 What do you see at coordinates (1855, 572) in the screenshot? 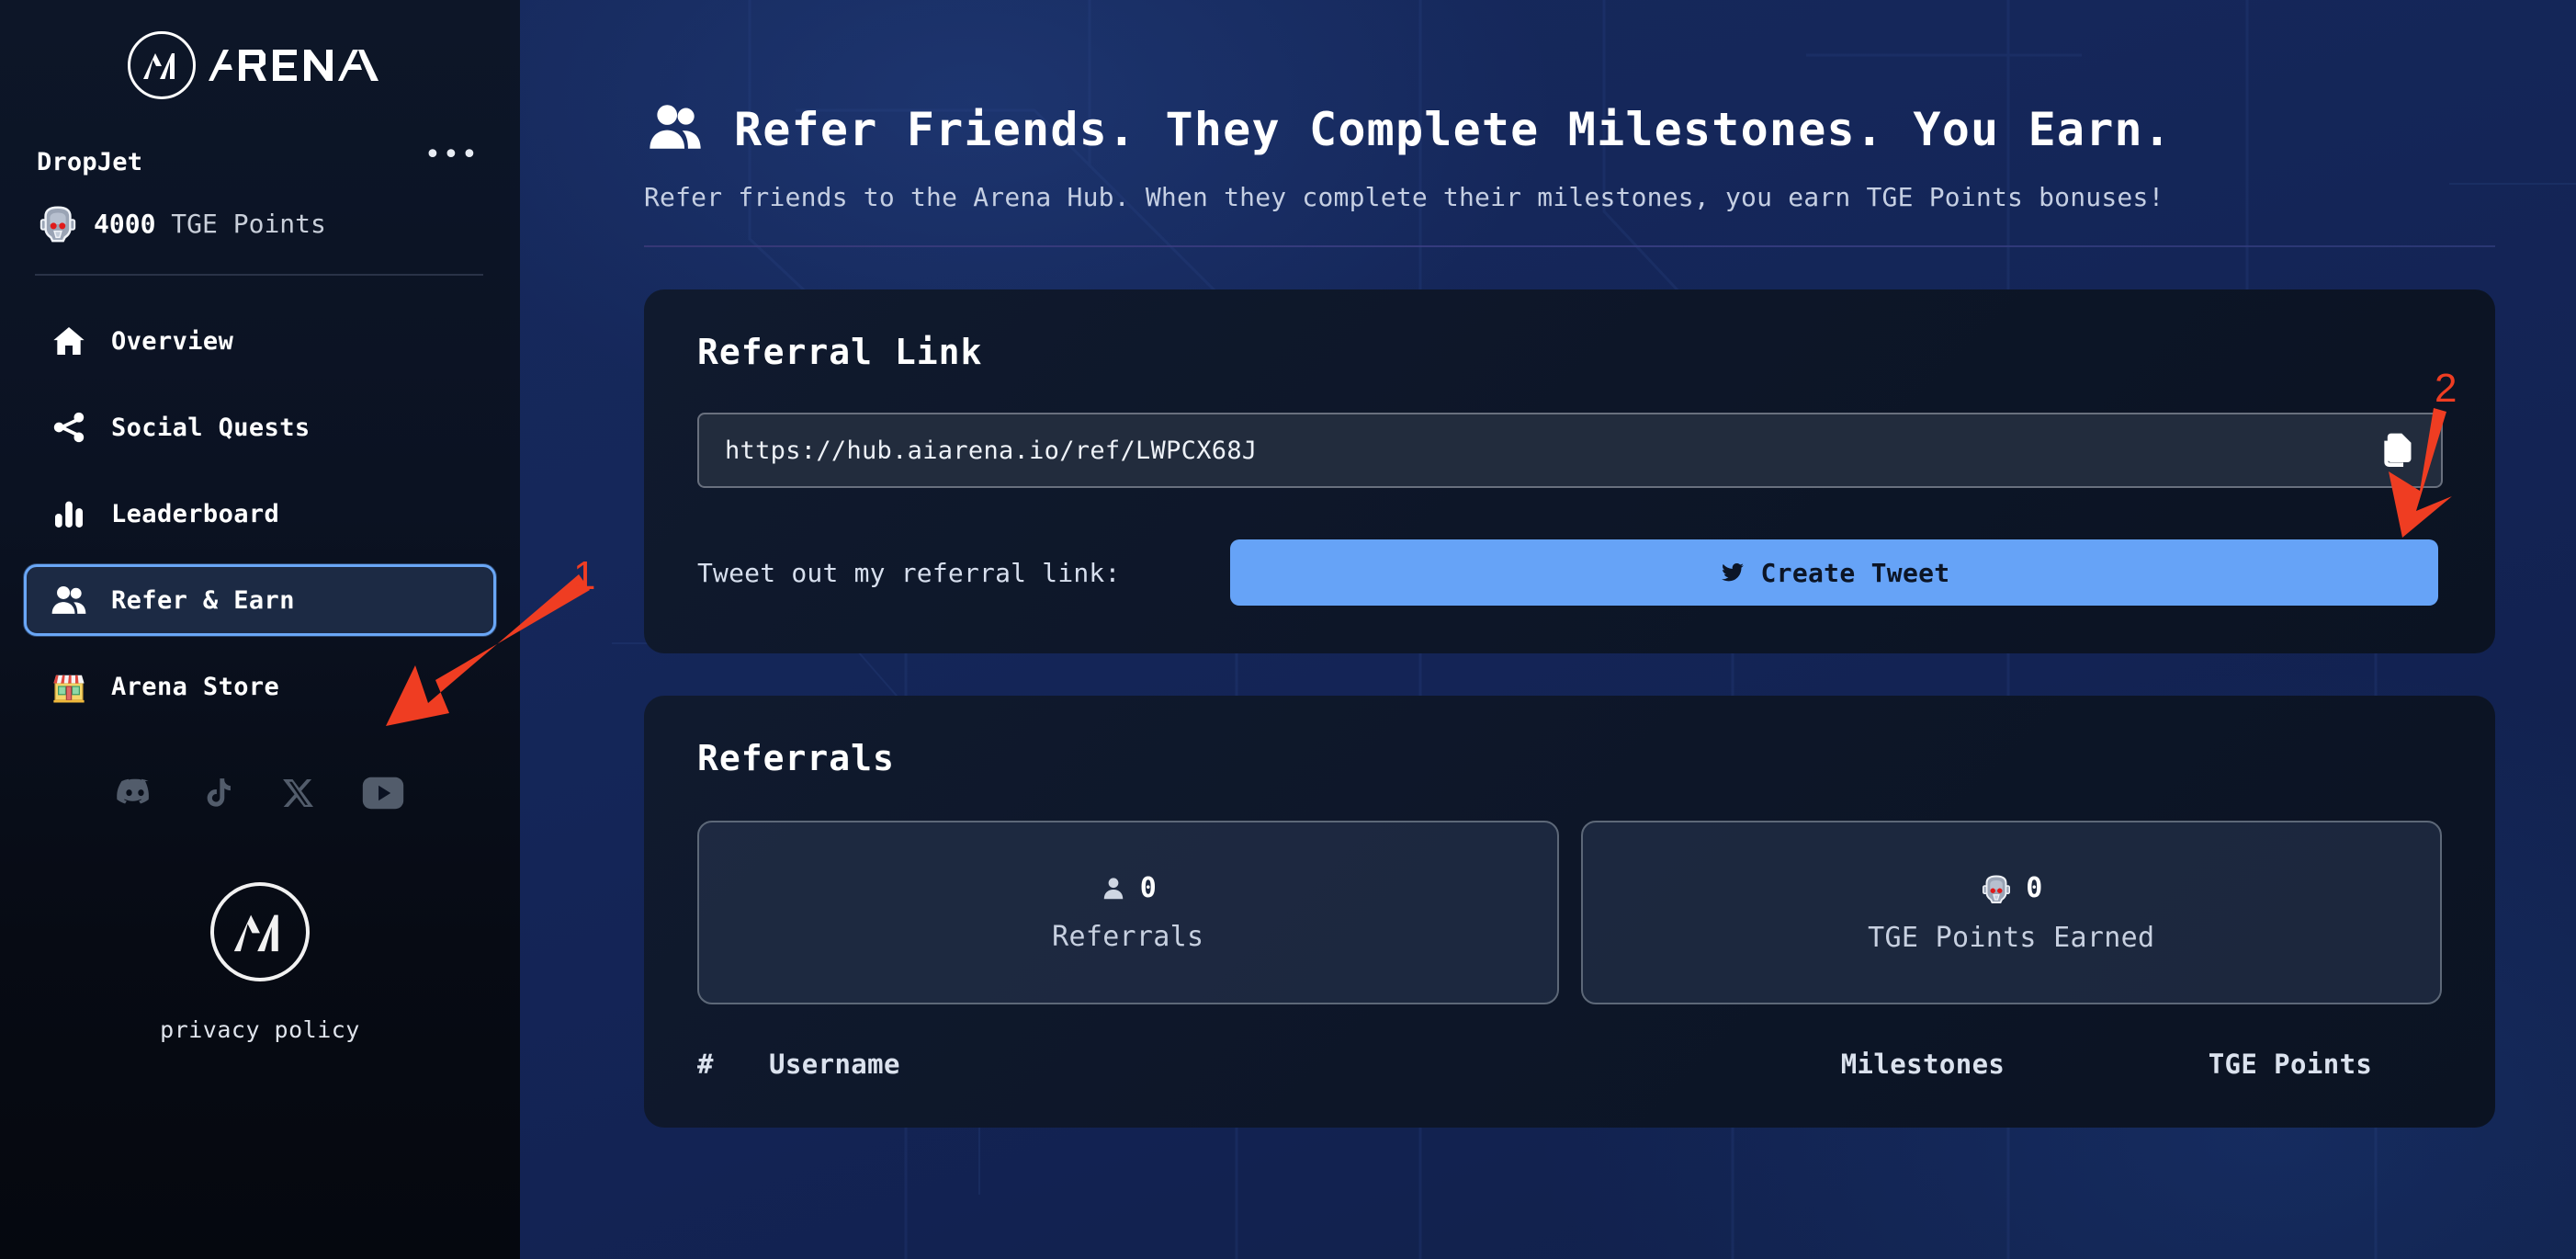
I see `create-tweet-label: Create Tweet` at bounding box center [1855, 572].